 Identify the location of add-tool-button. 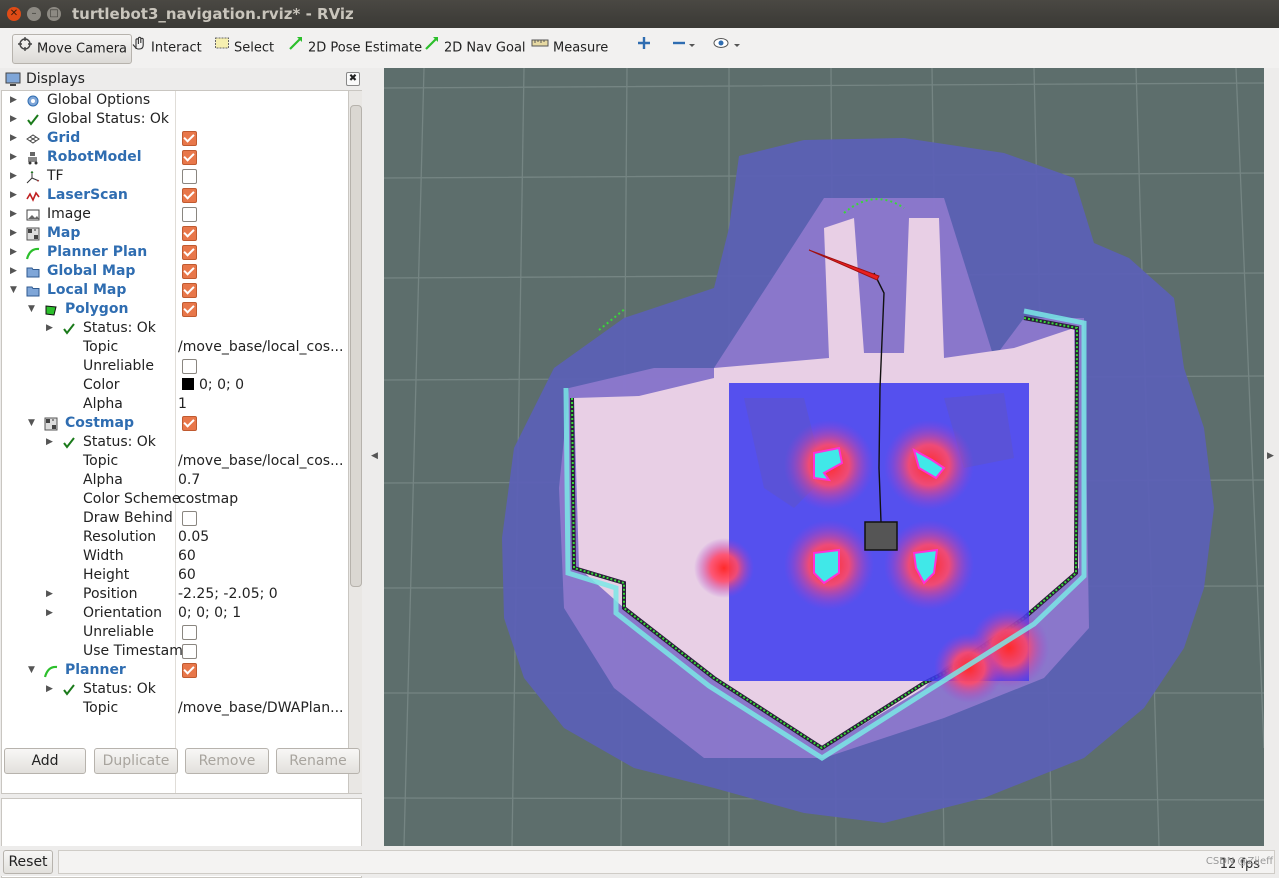
(646, 48).